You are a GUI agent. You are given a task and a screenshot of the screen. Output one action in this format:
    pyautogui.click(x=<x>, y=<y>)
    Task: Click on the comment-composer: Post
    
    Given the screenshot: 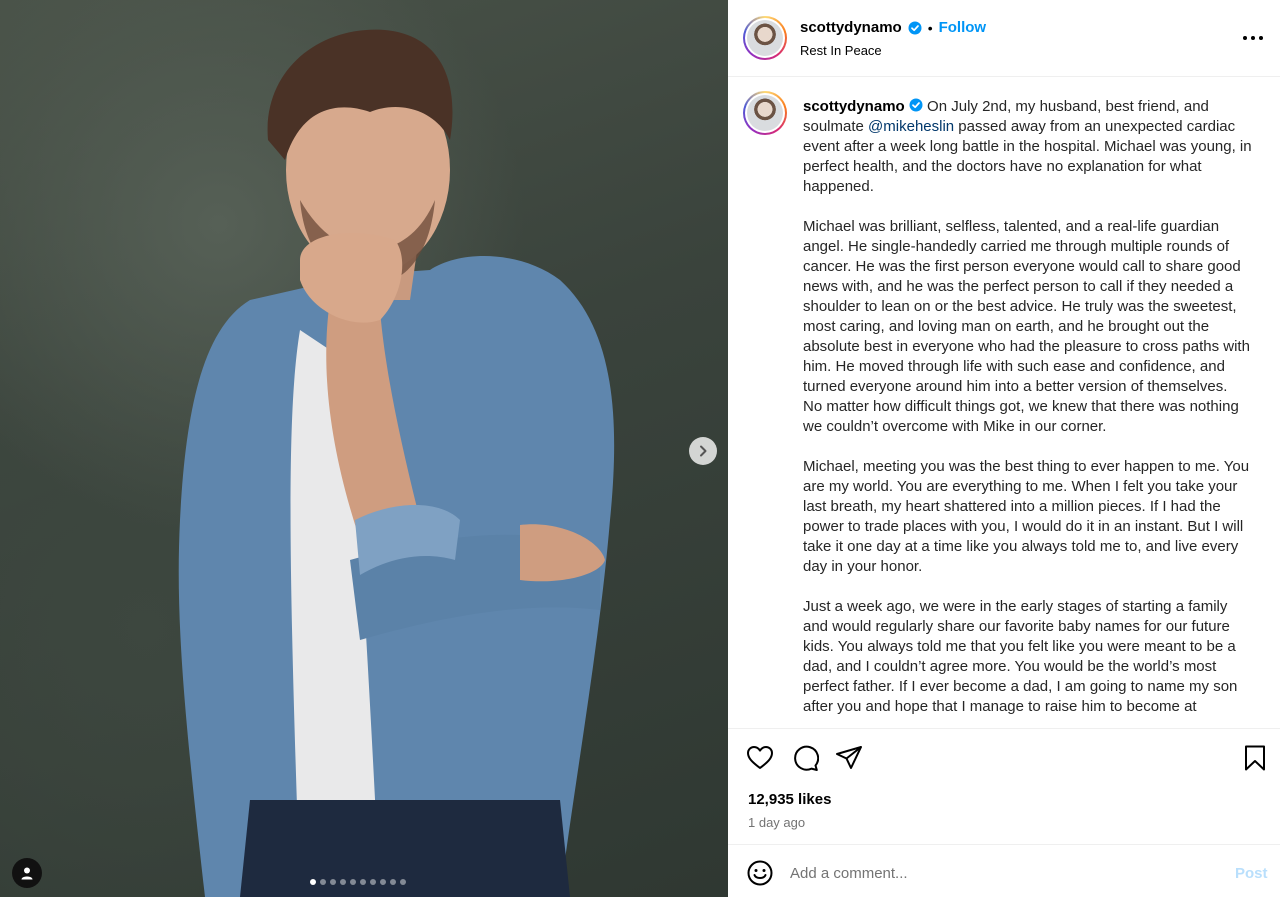 What is the action you would take?
    pyautogui.click(x=1004, y=870)
    